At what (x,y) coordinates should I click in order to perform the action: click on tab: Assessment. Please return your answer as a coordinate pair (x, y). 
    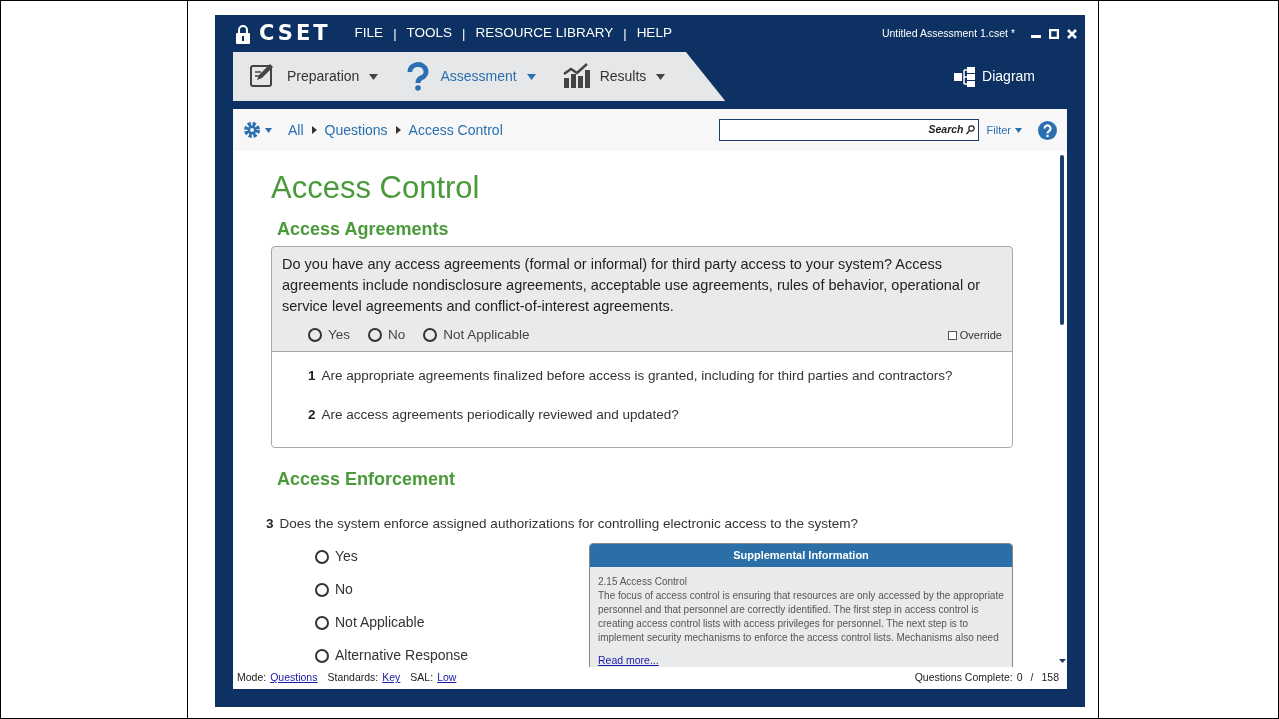
    Looking at the image, I should click on (470, 76).